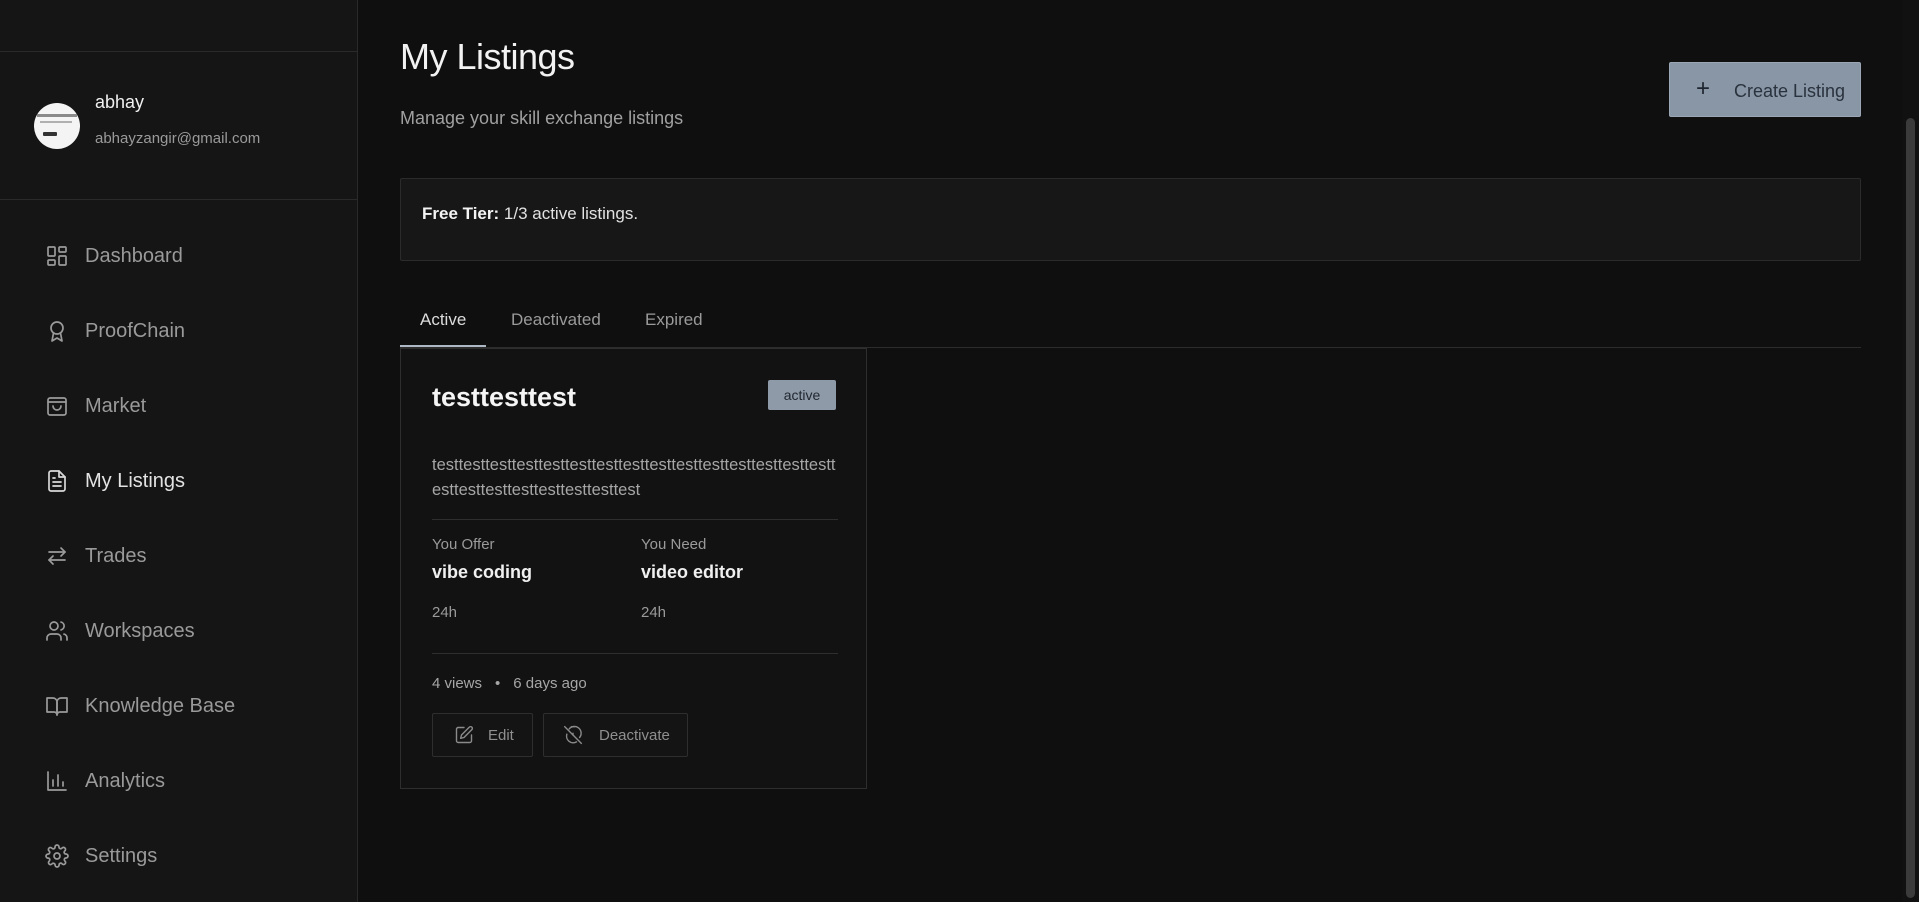 The height and width of the screenshot is (902, 1919). What do you see at coordinates (802, 395) in the screenshot?
I see `status-badge: active` at bounding box center [802, 395].